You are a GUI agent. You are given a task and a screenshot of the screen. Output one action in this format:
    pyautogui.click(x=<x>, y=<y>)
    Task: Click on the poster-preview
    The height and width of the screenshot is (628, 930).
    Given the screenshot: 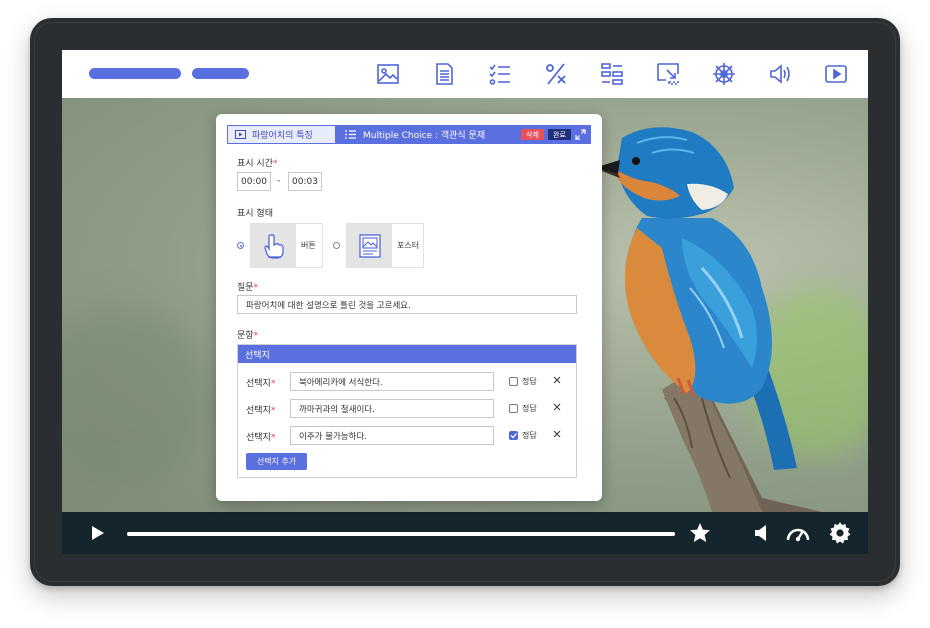 What is the action you would take?
    pyautogui.click(x=369, y=245)
    